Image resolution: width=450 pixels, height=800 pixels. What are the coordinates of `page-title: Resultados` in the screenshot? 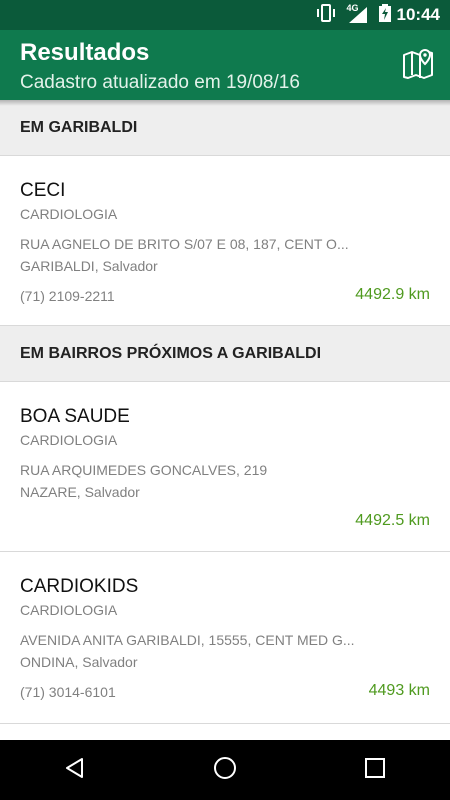 It's located at (85, 52).